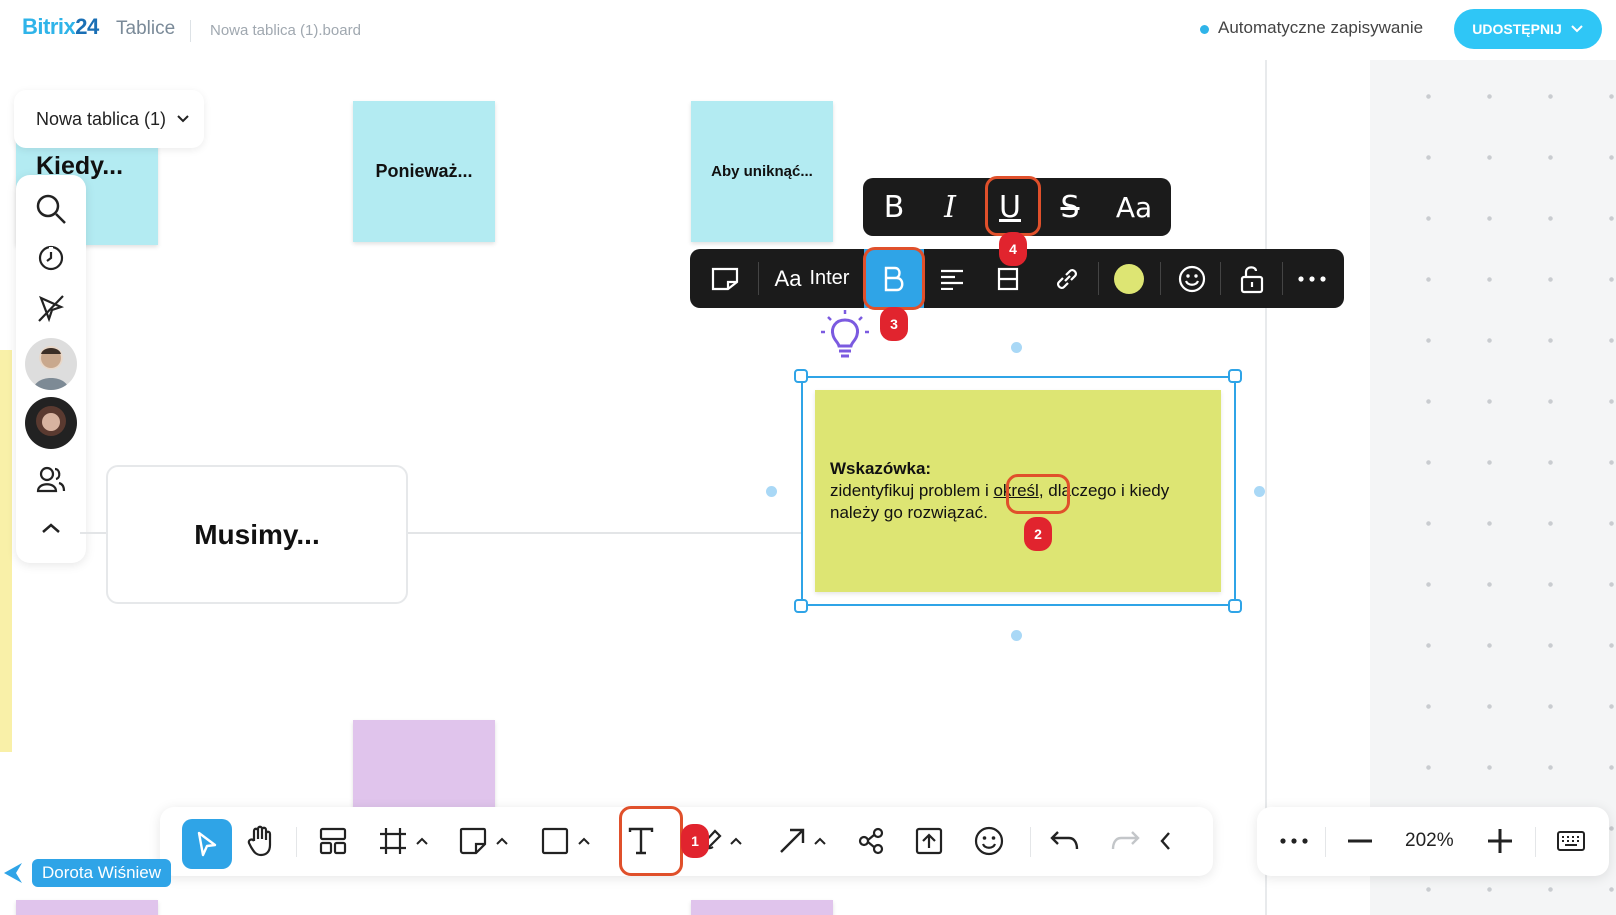 The height and width of the screenshot is (915, 1616). Describe the element at coordinates (952, 278) in the screenshot. I see `text-align-icon` at that location.